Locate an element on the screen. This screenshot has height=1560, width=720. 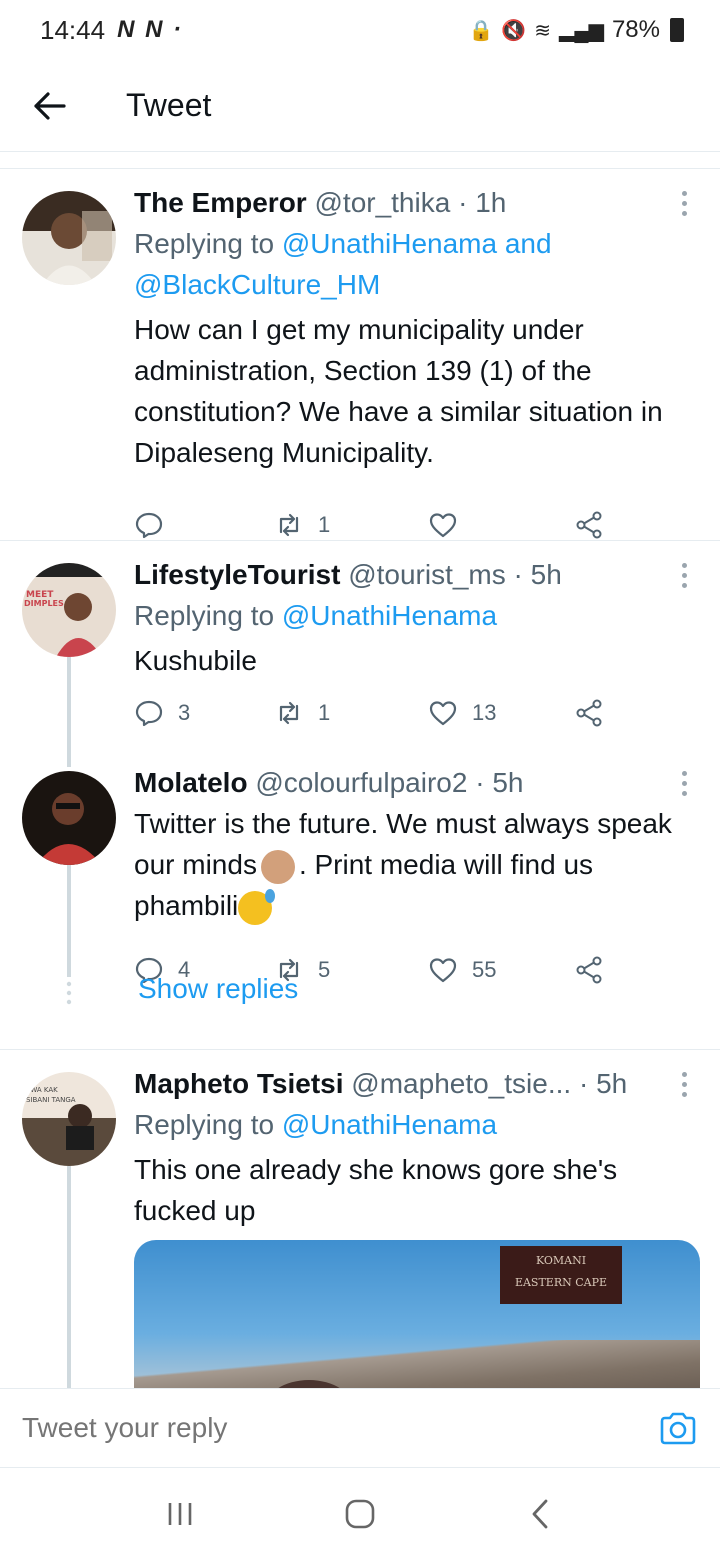
tweet-age: 1h is located at coordinates (491, 202).